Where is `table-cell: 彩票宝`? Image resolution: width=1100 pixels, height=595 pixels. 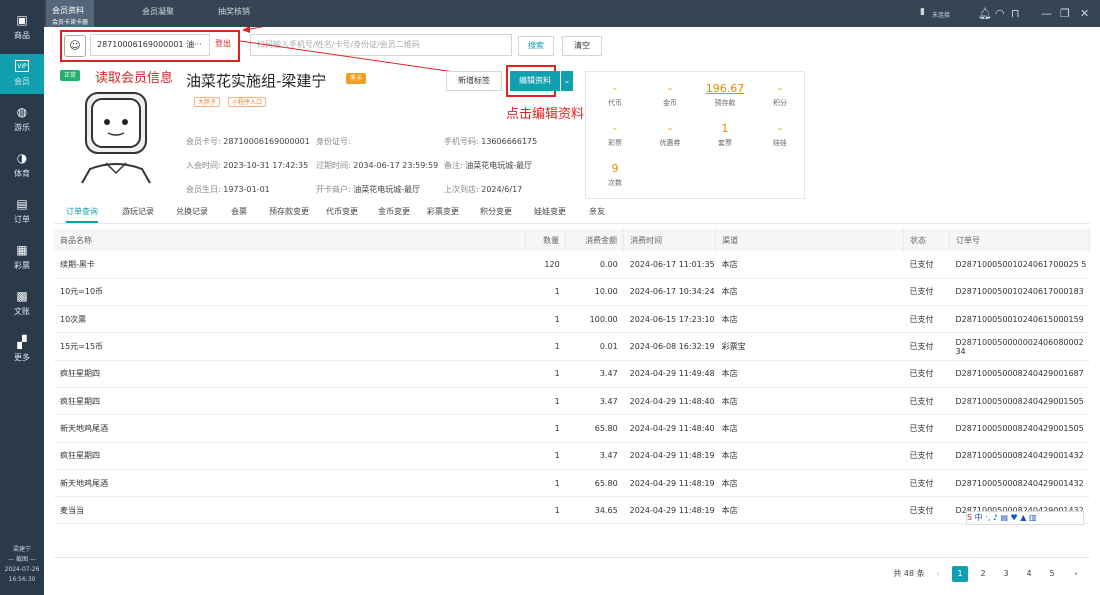
table-cell: 彩票宝 is located at coordinates (809, 346).